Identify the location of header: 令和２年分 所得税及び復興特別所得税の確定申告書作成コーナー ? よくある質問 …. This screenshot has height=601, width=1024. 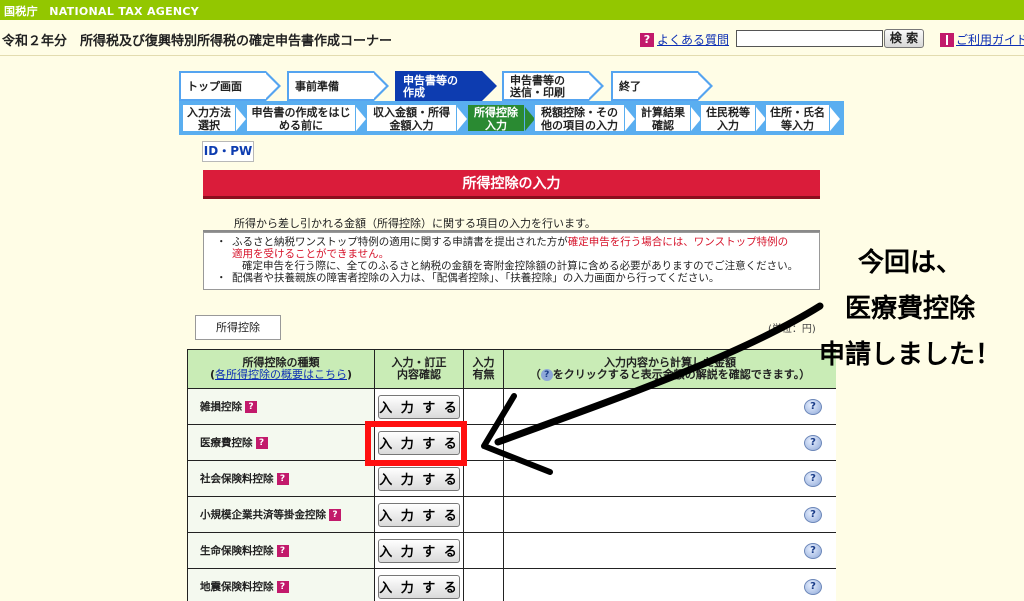
(512, 38).